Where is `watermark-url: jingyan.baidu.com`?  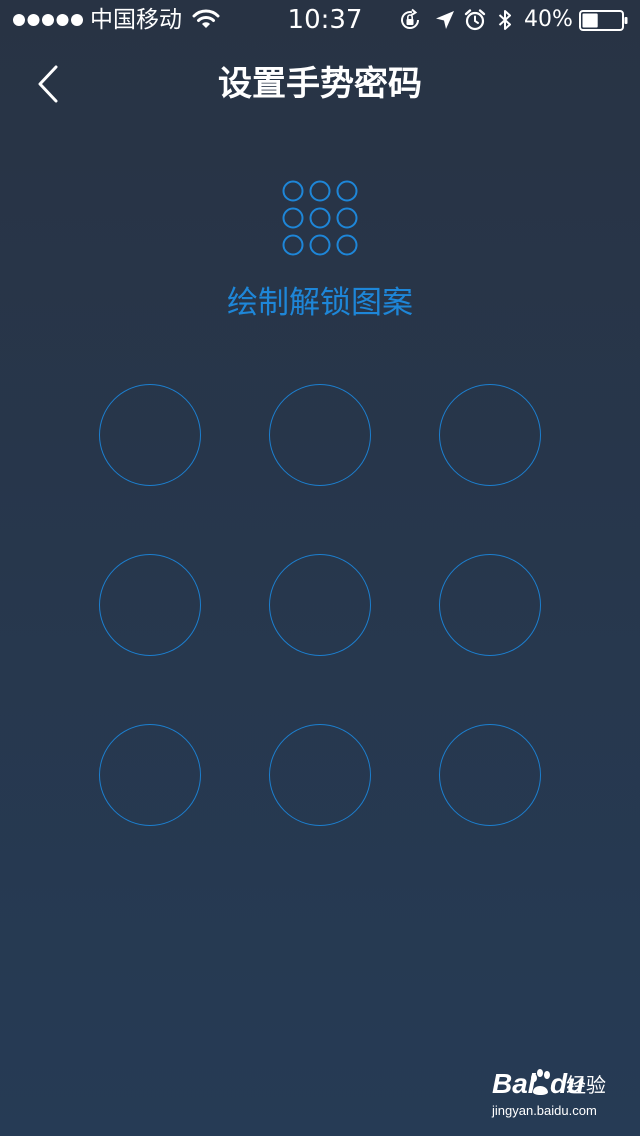 watermark-url: jingyan.baidu.com is located at coordinates (544, 1110).